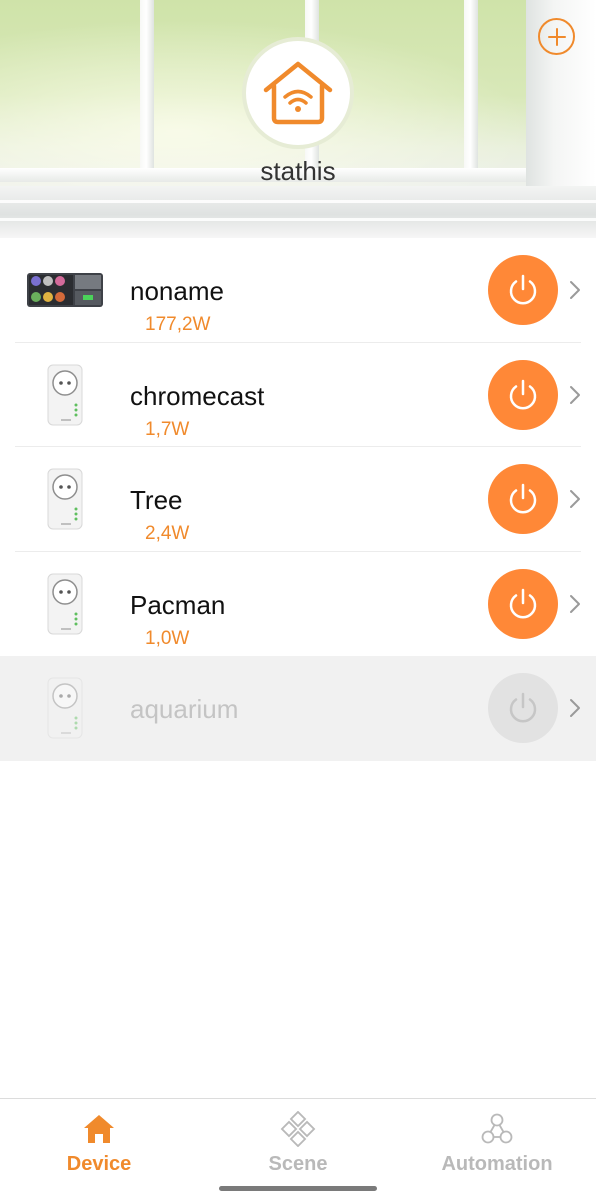 The width and height of the screenshot is (596, 1200). What do you see at coordinates (177, 291) in the screenshot?
I see `device-name: noname` at bounding box center [177, 291].